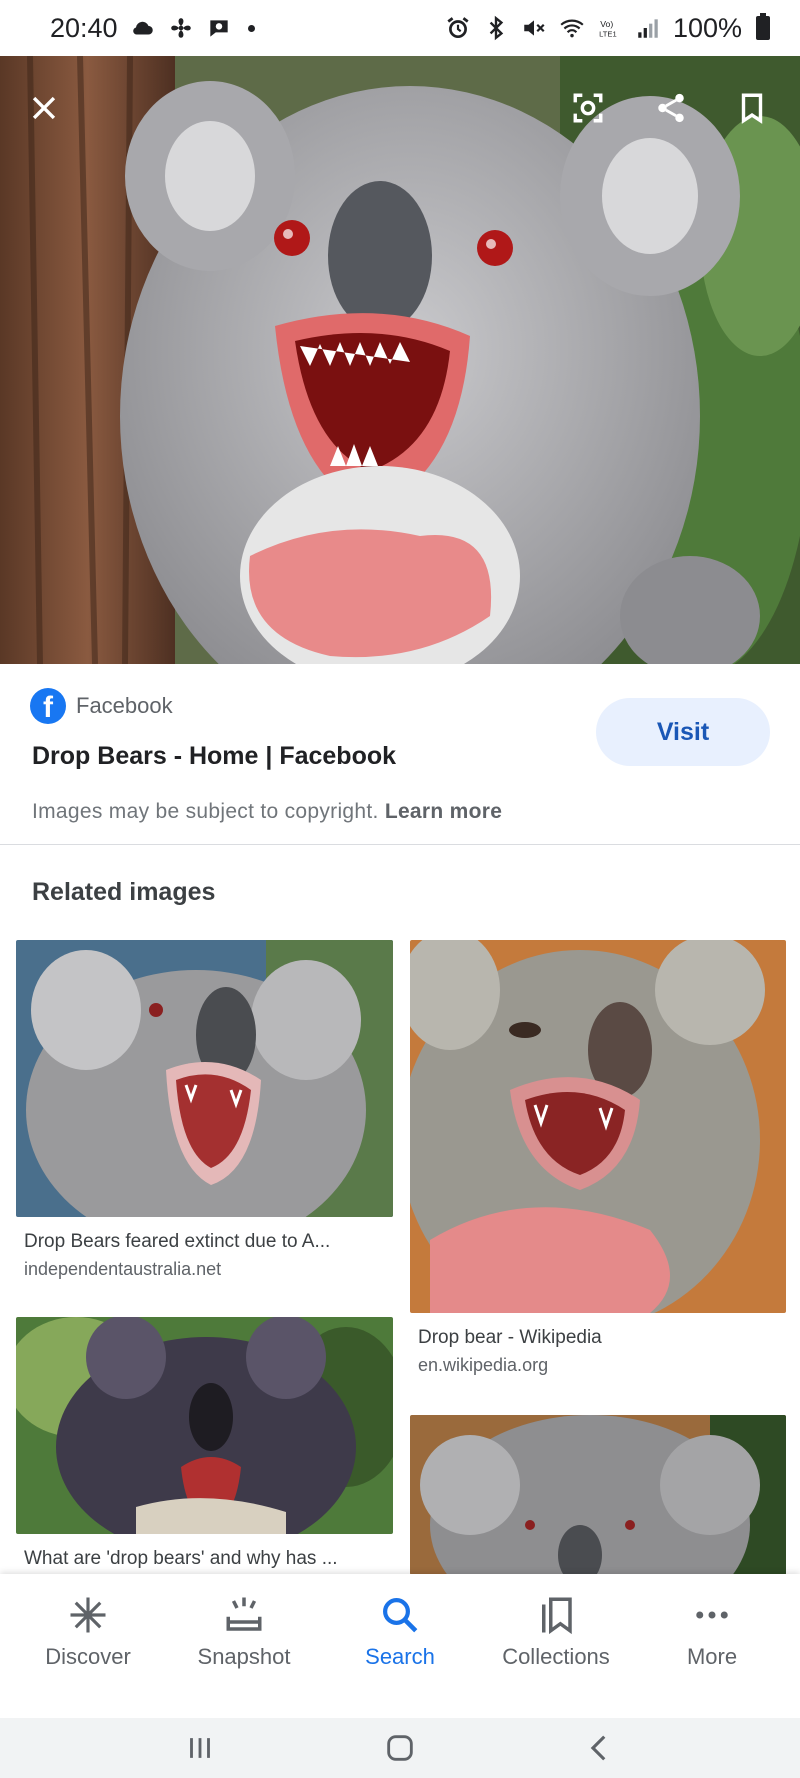  I want to click on status-time: 20:40, so click(84, 27).